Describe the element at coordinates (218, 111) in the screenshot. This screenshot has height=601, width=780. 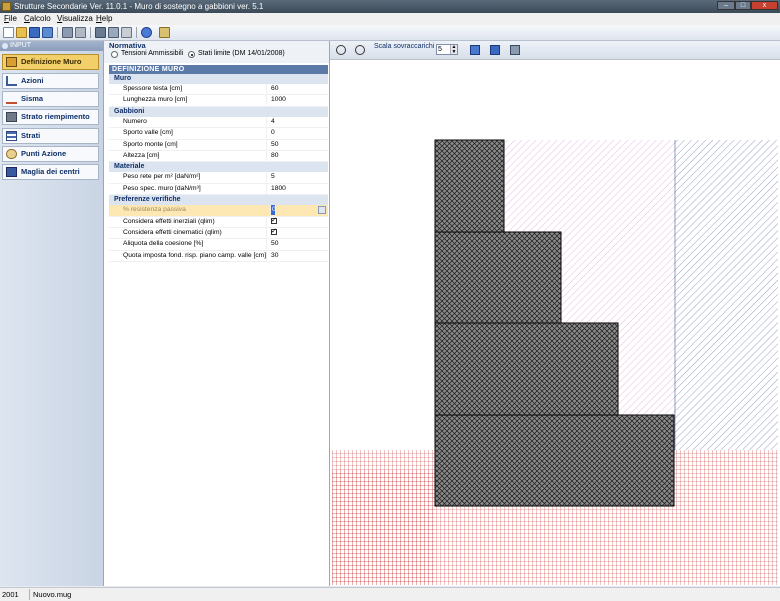
I see `category-gabbioni: Gabbioni` at that location.